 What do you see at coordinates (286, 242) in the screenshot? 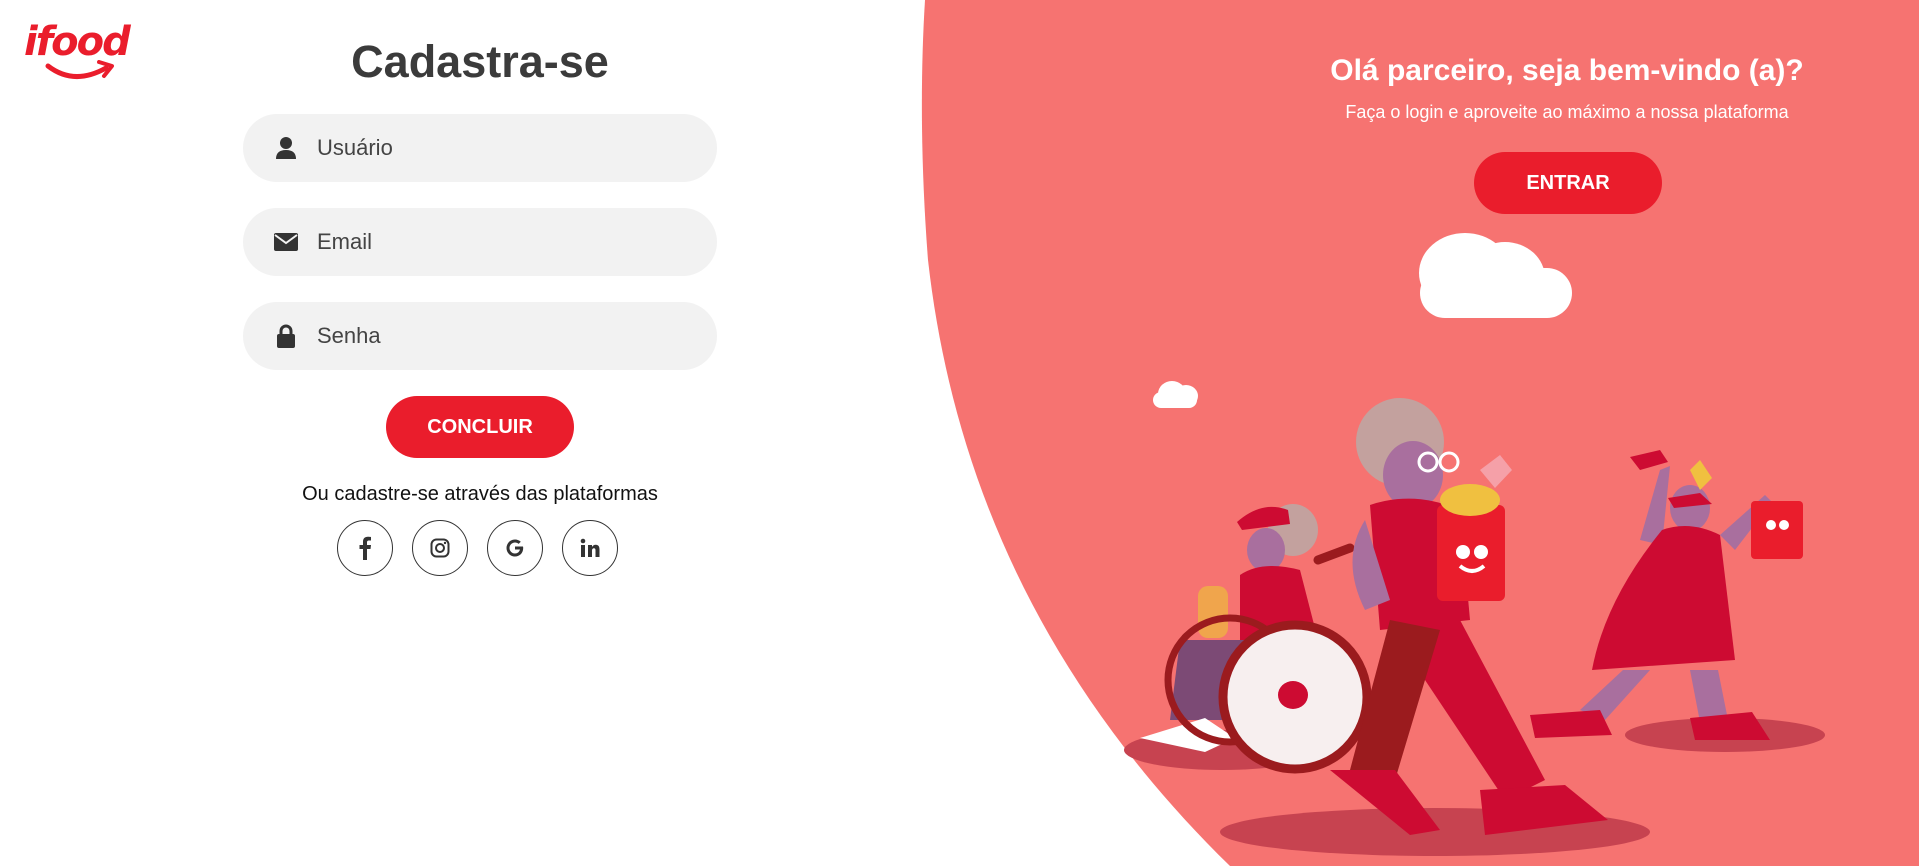
I see `envelope-icon` at bounding box center [286, 242].